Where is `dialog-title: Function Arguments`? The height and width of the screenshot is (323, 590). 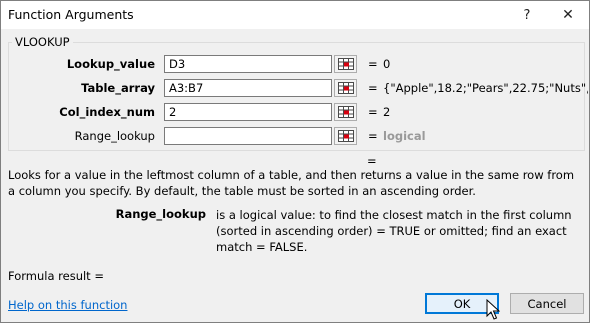 dialog-title: Function Arguments is located at coordinates (71, 14).